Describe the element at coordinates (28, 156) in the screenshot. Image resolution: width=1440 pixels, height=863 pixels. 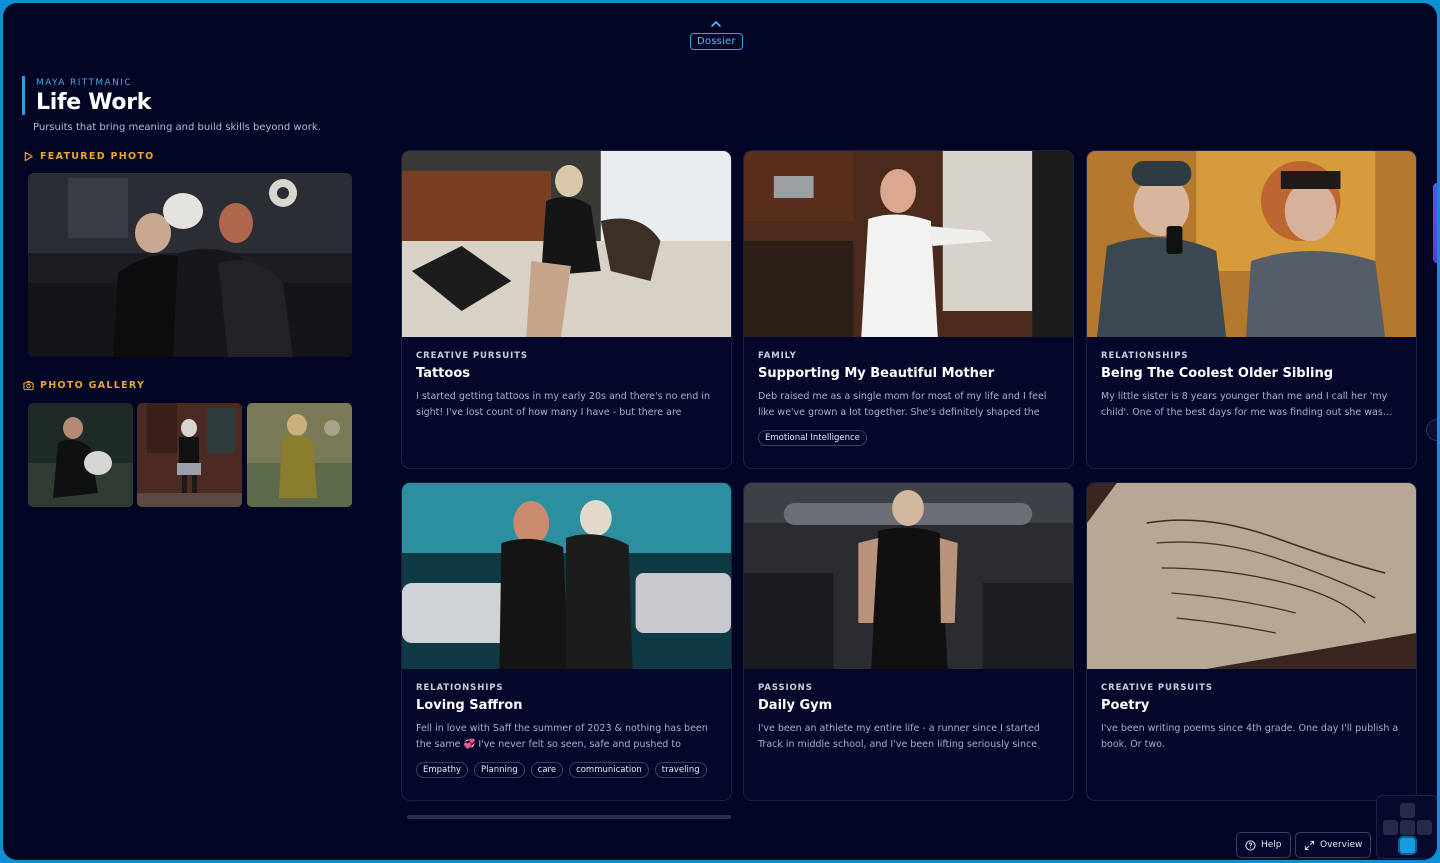
I see `play-triangle-icon` at that location.